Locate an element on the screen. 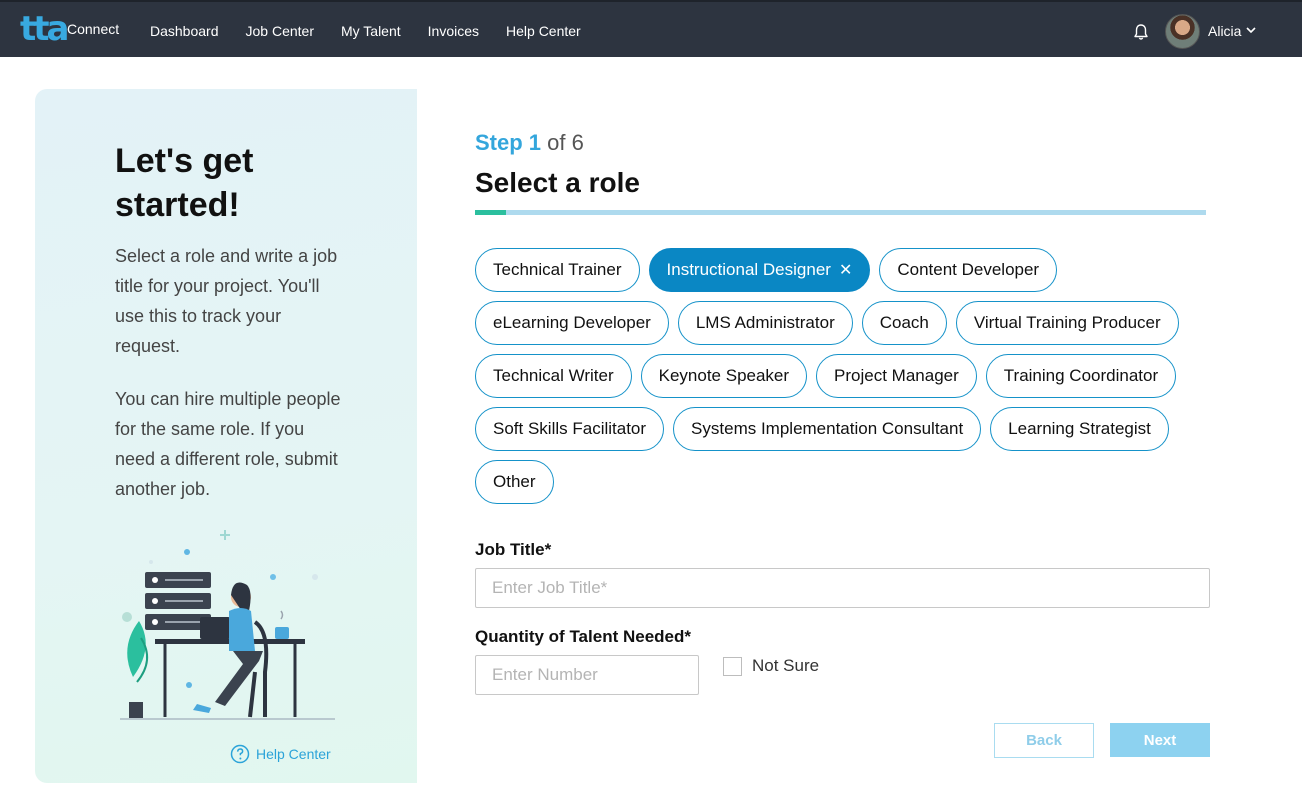 The height and width of the screenshot is (804, 1302). job-title-input is located at coordinates (842, 588).